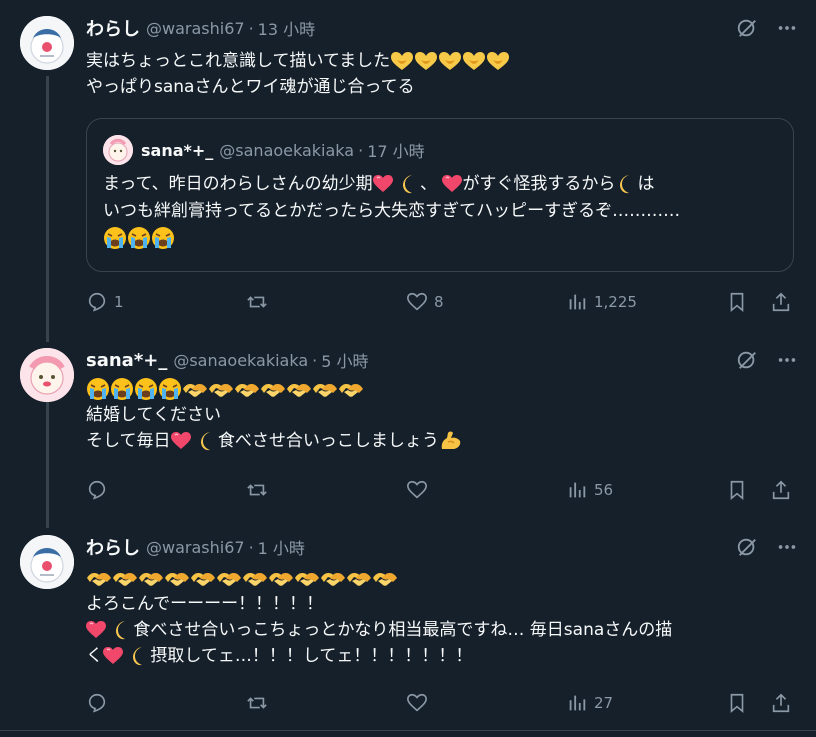 The height and width of the screenshot is (737, 816). I want to click on quoted-user-handle: @sanaoekakiaka, so click(287, 150).